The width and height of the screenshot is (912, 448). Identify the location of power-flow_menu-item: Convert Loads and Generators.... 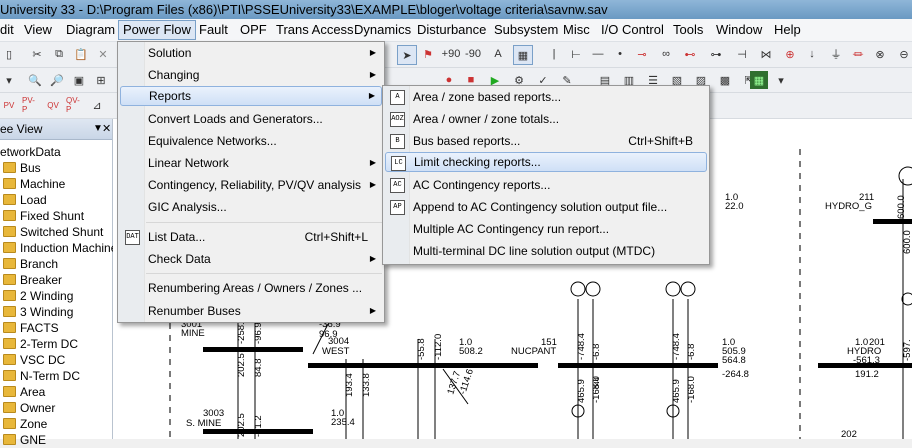
(251, 119).